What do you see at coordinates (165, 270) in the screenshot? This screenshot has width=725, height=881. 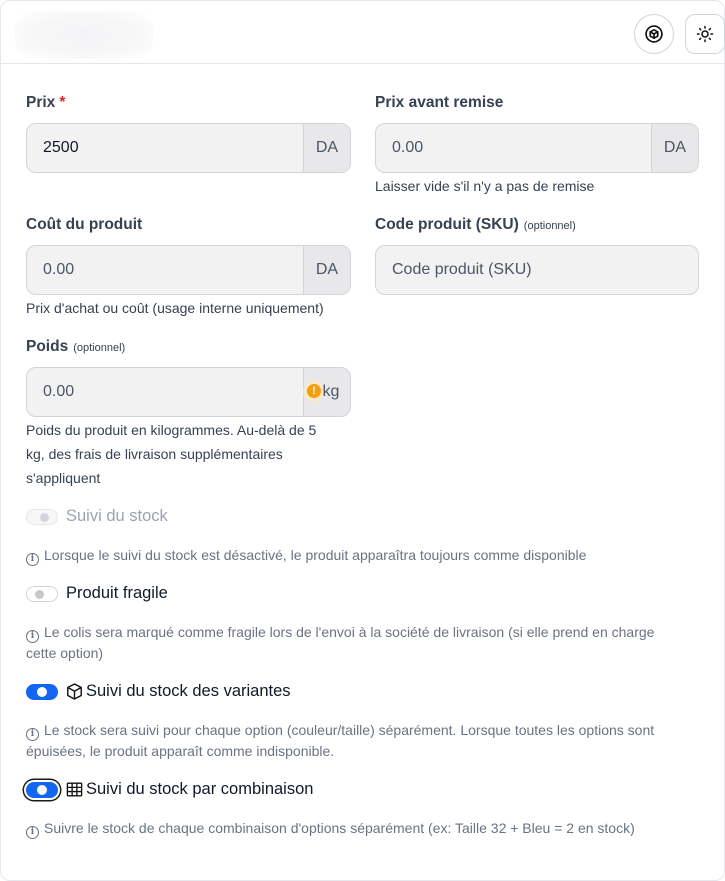 I see `cost-input` at bounding box center [165, 270].